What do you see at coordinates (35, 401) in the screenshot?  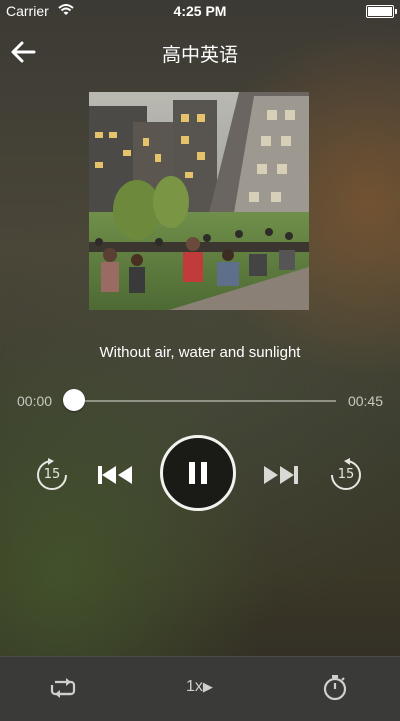 I see `current-time: 00:00` at bounding box center [35, 401].